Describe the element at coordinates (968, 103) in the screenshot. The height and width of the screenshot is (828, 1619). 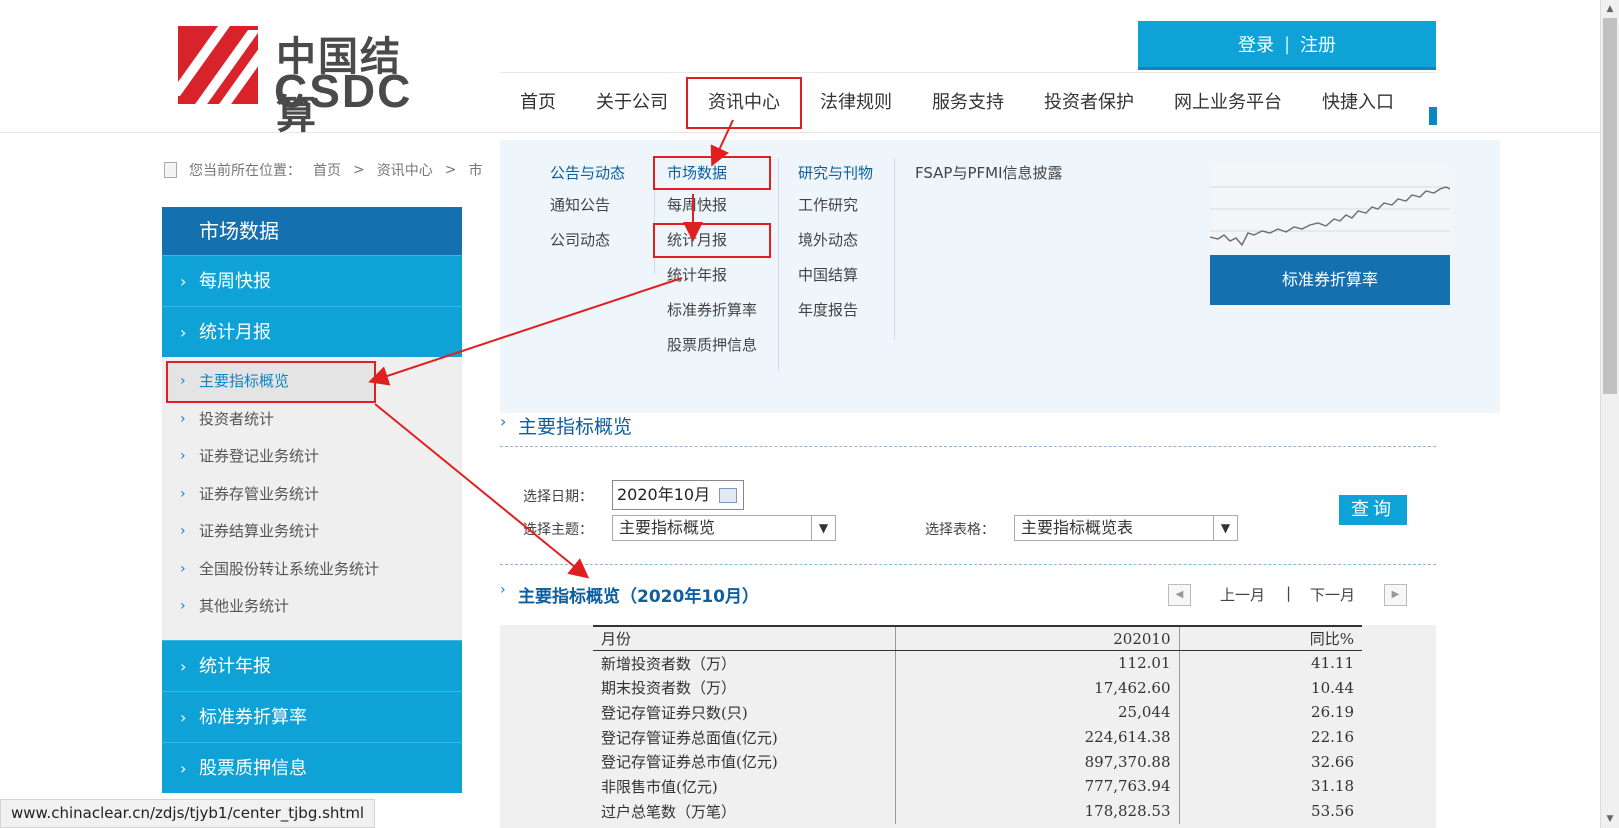
I see `nav-service-support: 服务支持` at that location.